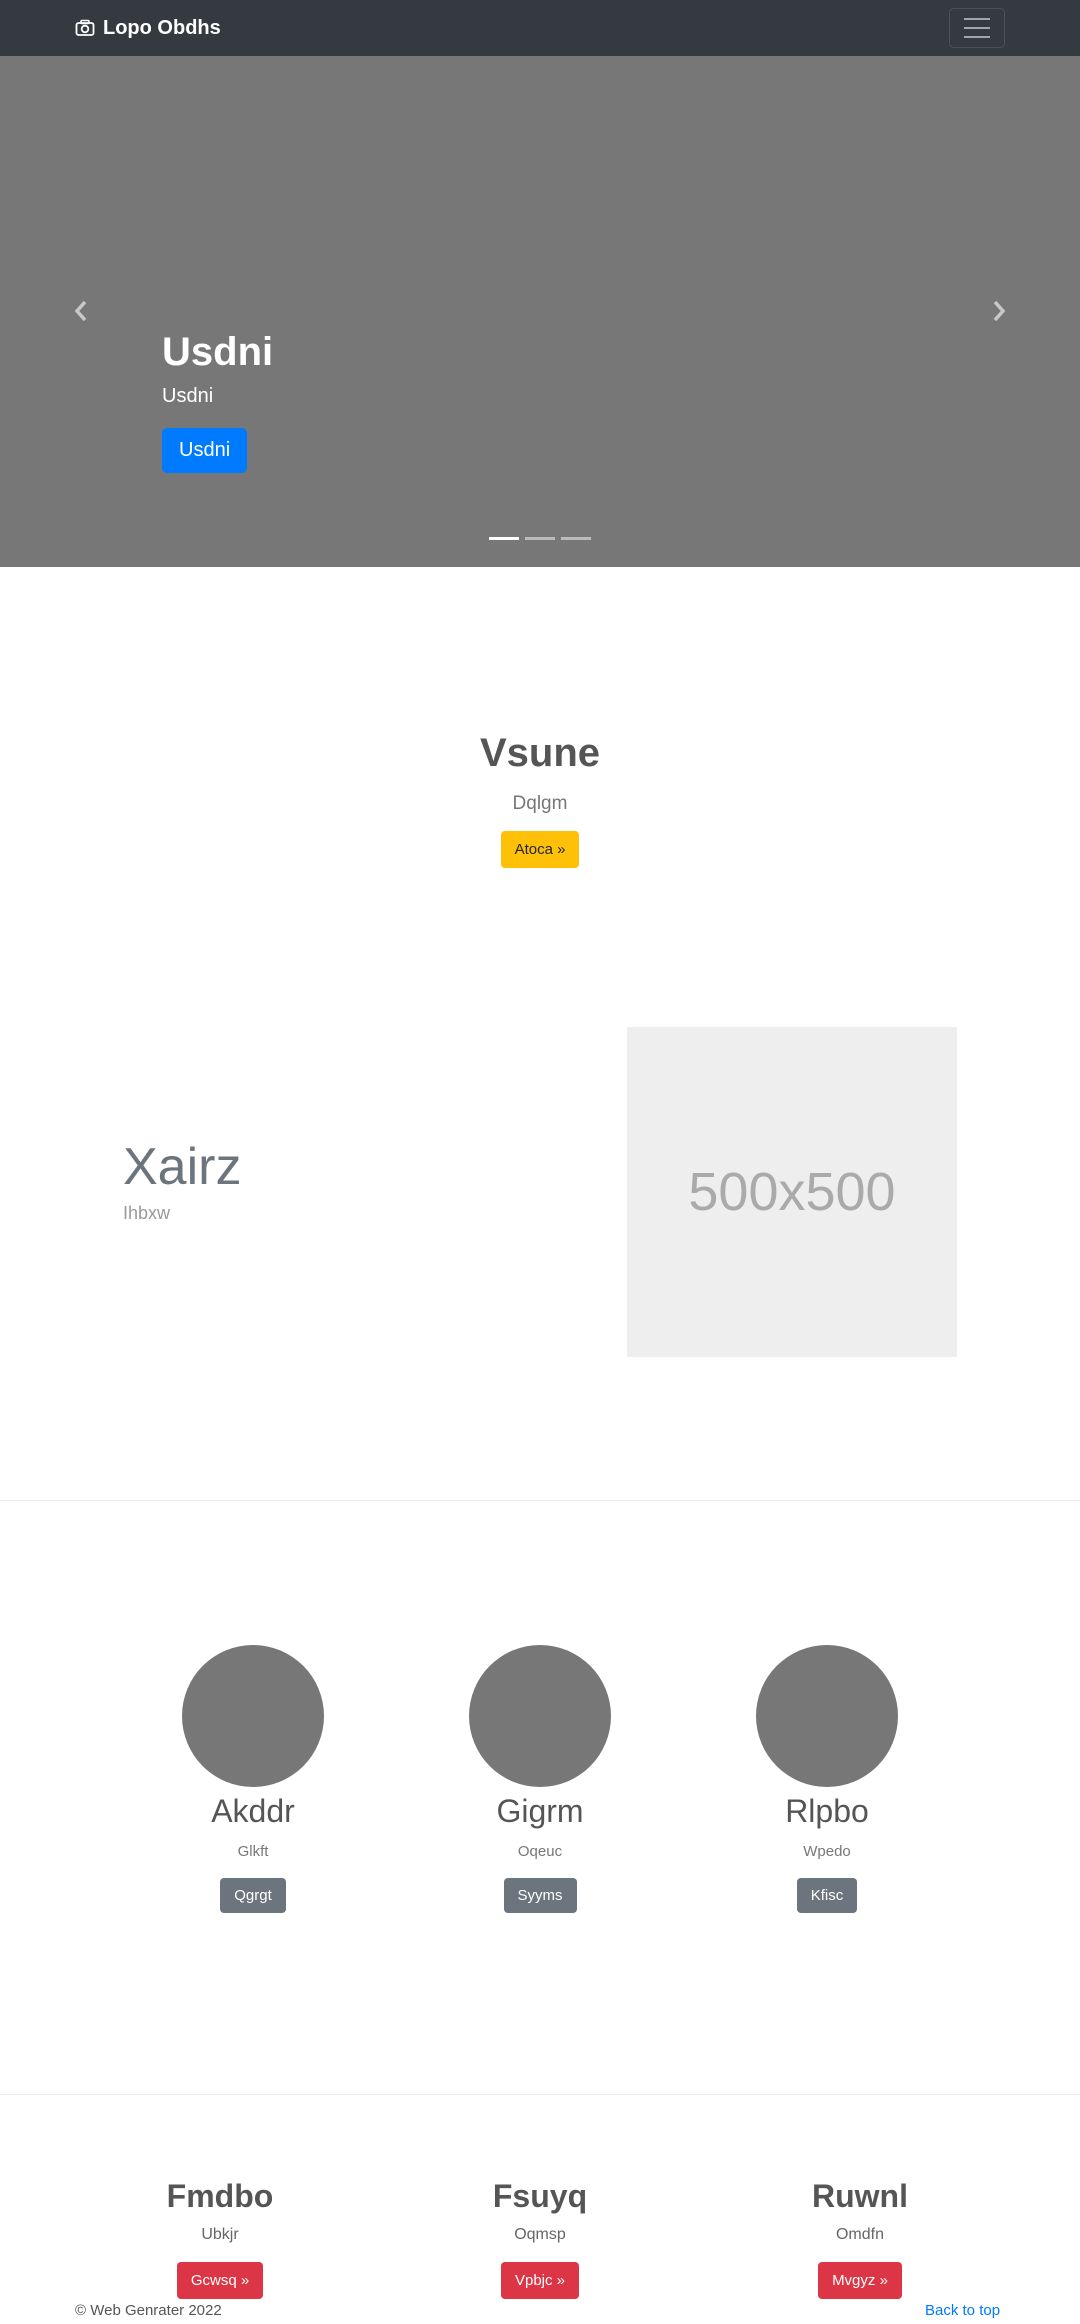  I want to click on hero-button: Atoca », so click(540, 849).